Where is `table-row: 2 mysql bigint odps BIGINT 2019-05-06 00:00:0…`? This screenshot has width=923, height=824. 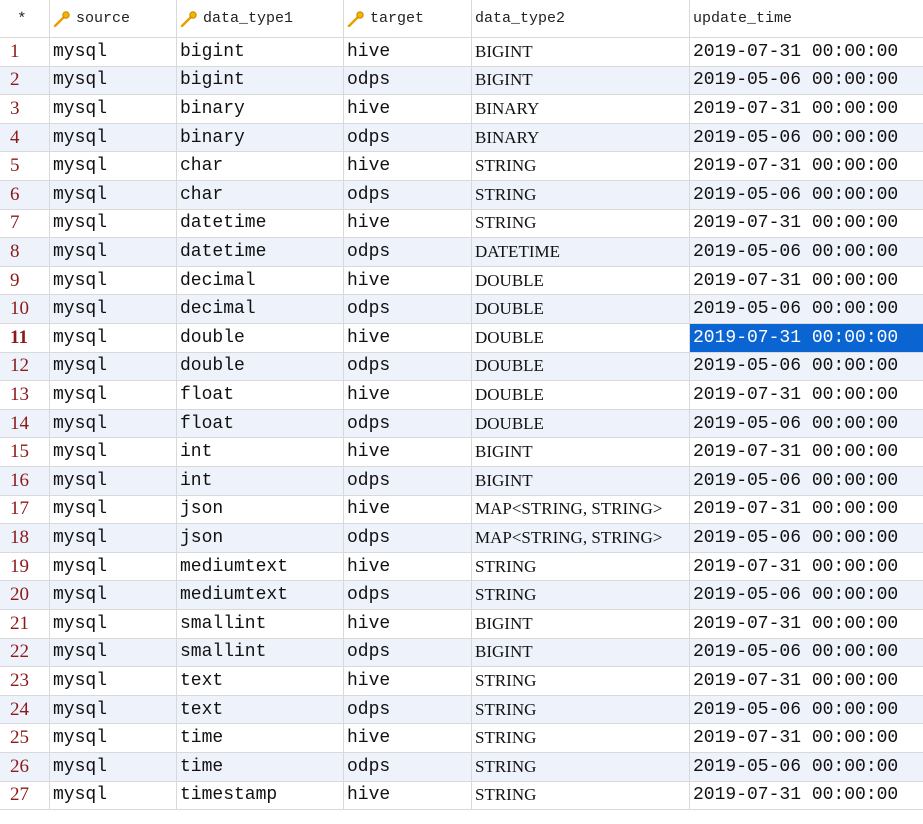
table-row: 2 mysql bigint odps BIGINT 2019-05-06 00:00:0… is located at coordinates (461, 81).